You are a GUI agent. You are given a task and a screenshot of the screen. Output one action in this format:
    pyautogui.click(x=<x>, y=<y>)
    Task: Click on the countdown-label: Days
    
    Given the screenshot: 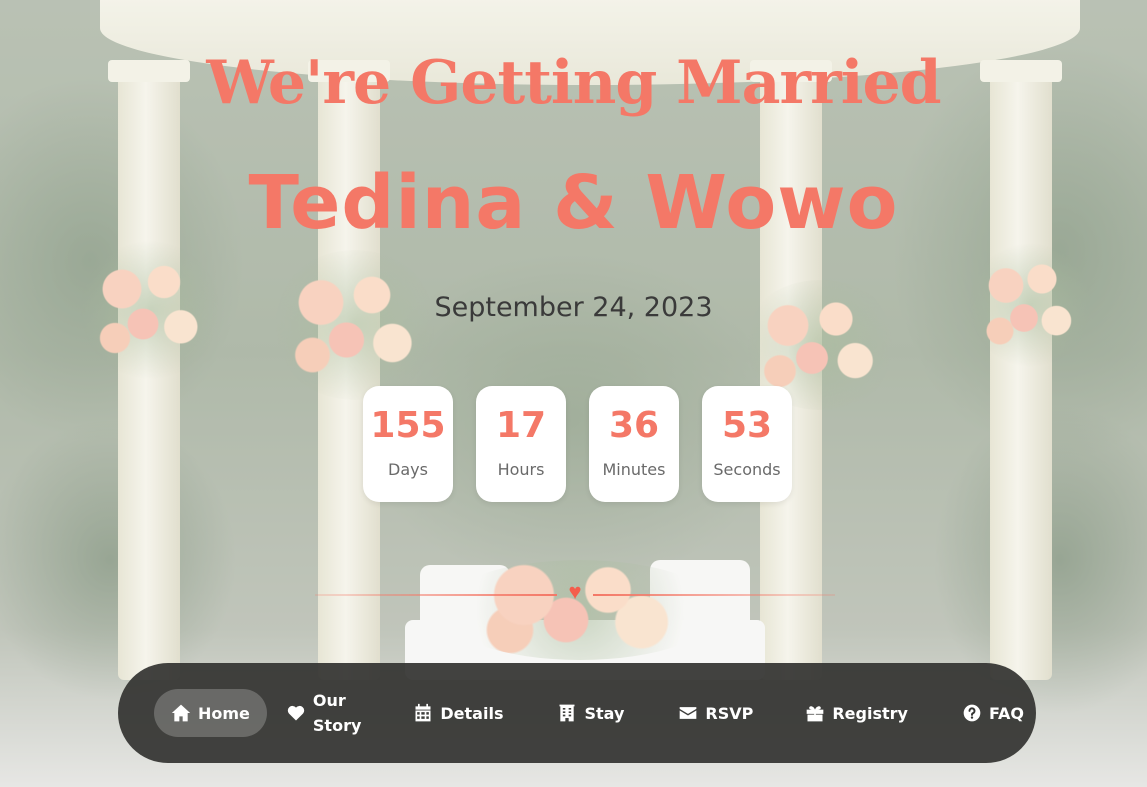 What is the action you would take?
    pyautogui.click(x=408, y=469)
    